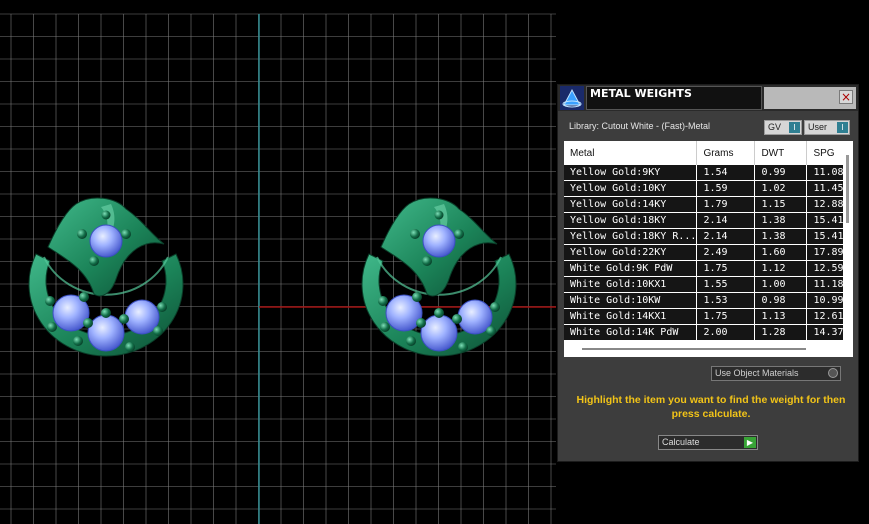 This screenshot has height=524, width=869. I want to click on table-row: White Gold:14KX1 1.75 1.13 12.61, so click(706, 316).